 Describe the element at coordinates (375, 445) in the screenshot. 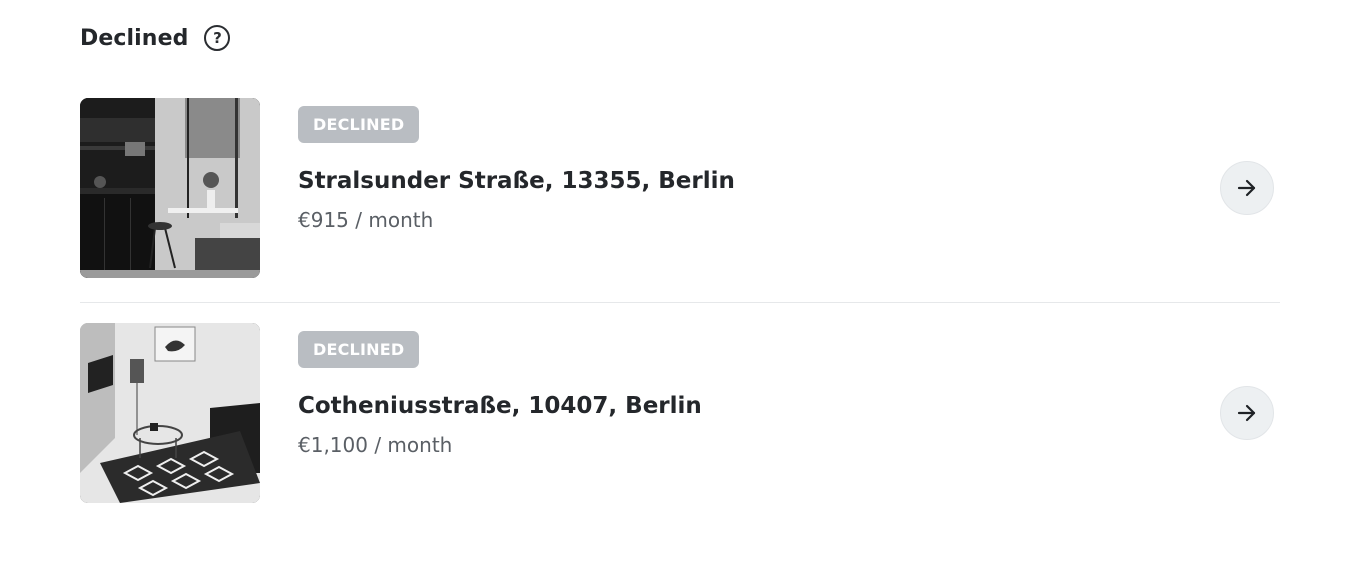

I see `listing-price: €1,100 / month` at that location.